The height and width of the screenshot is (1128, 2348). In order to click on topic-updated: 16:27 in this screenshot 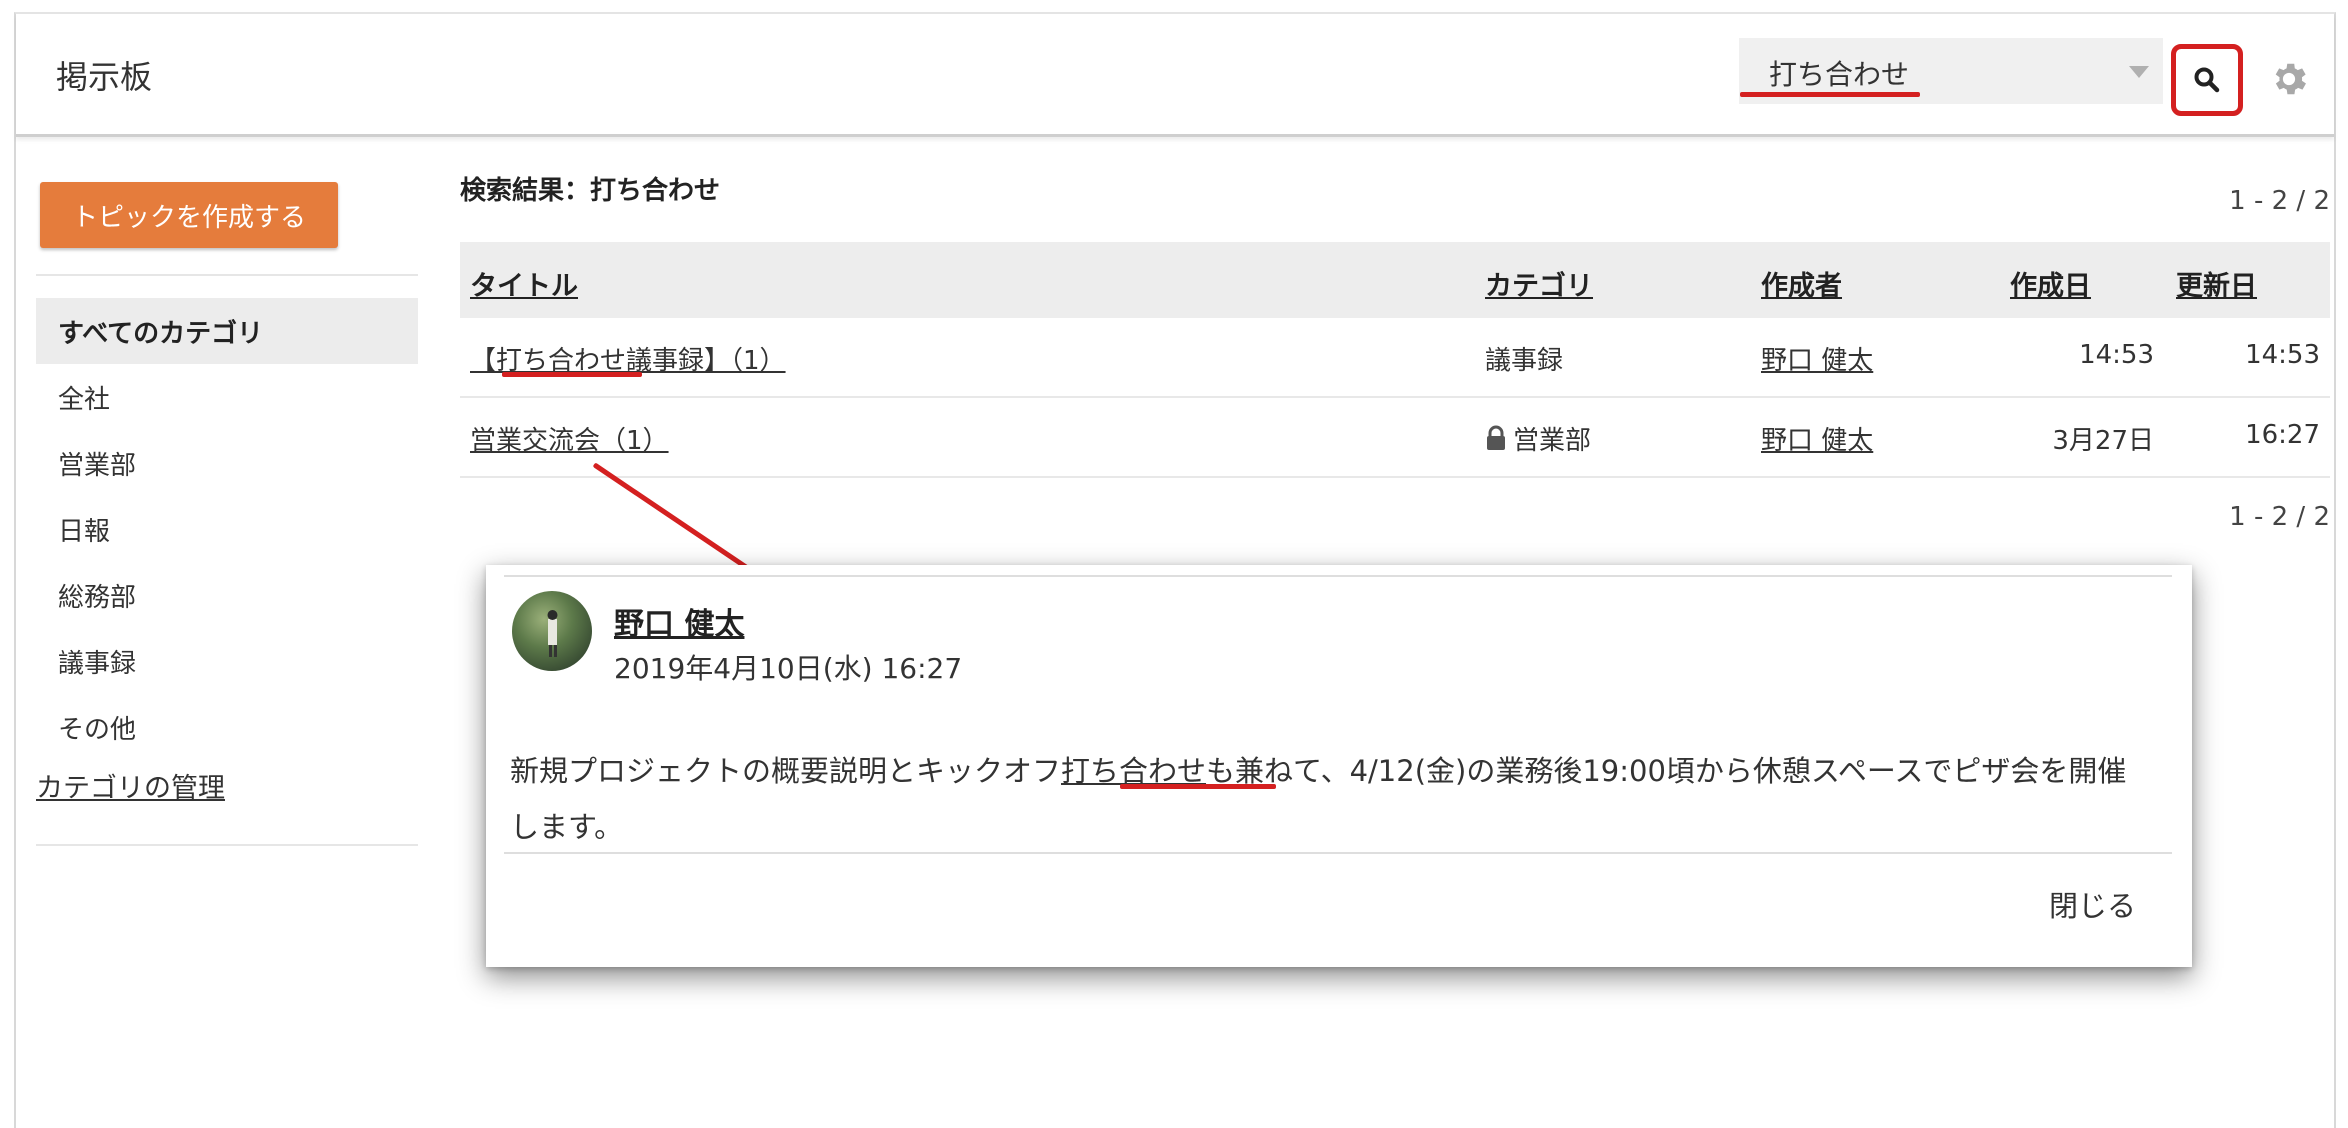, I will do `click(2282, 435)`.